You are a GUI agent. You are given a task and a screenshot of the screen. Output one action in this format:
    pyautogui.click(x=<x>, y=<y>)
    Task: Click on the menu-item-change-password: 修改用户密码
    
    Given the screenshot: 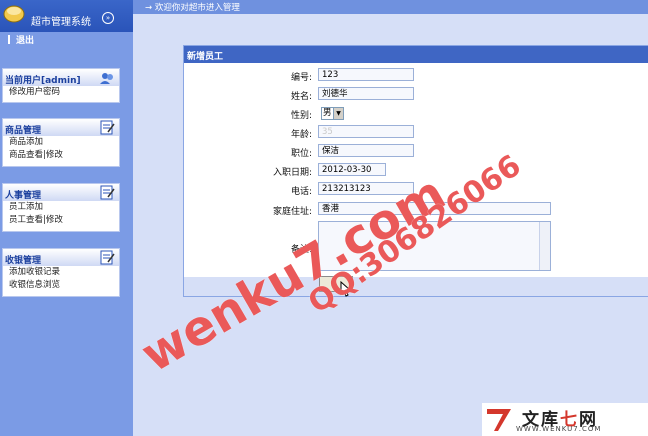 What is the action you would take?
    pyautogui.click(x=61, y=92)
    